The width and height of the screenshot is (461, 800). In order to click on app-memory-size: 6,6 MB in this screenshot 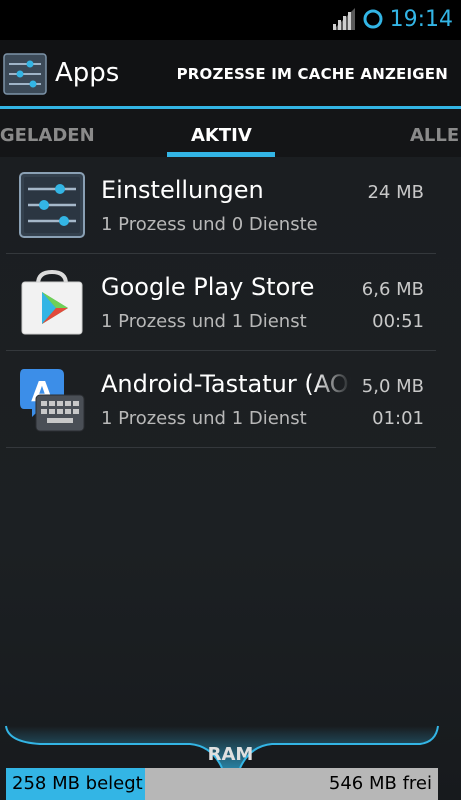, I will do `click(392, 289)`.